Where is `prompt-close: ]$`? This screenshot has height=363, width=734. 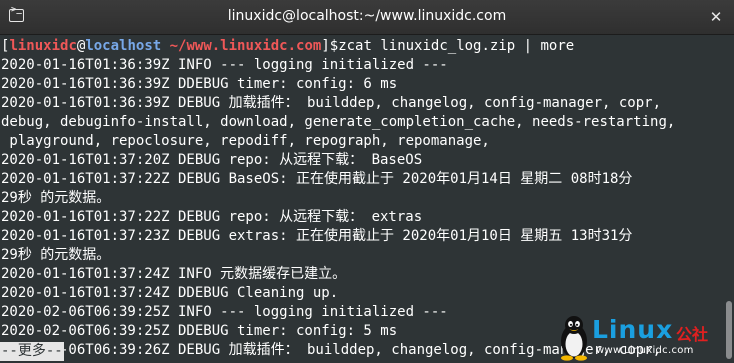
prompt-close: ]$ is located at coordinates (330, 46).